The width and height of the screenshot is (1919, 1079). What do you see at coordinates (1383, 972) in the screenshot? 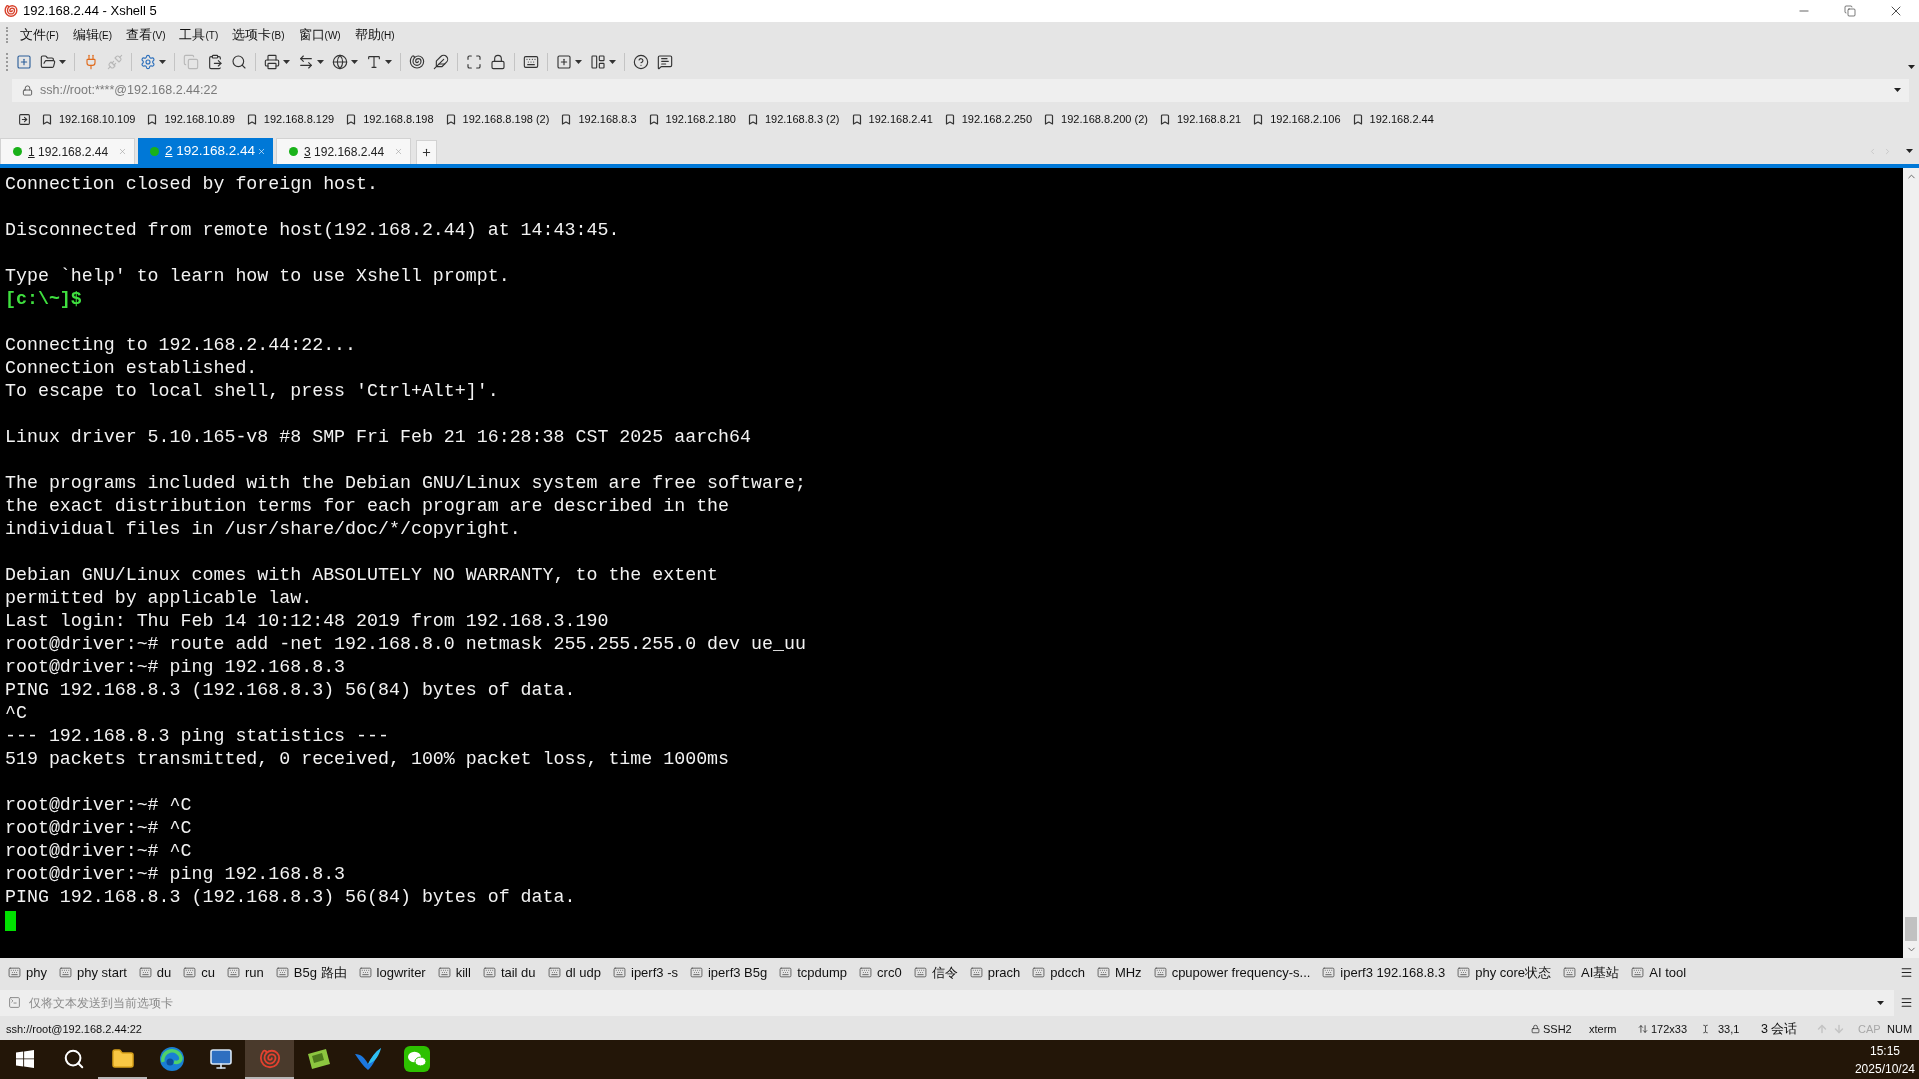
I see `quick-command-button: iperf3 192.168.8.3` at bounding box center [1383, 972].